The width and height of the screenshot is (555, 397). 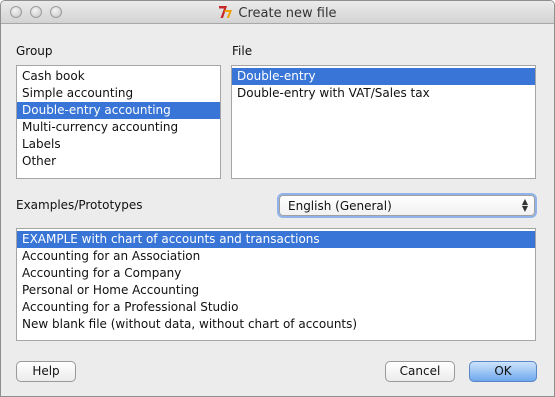 I want to click on file-list-item: Double-entry with VAT/Sales tax, so click(x=383, y=93).